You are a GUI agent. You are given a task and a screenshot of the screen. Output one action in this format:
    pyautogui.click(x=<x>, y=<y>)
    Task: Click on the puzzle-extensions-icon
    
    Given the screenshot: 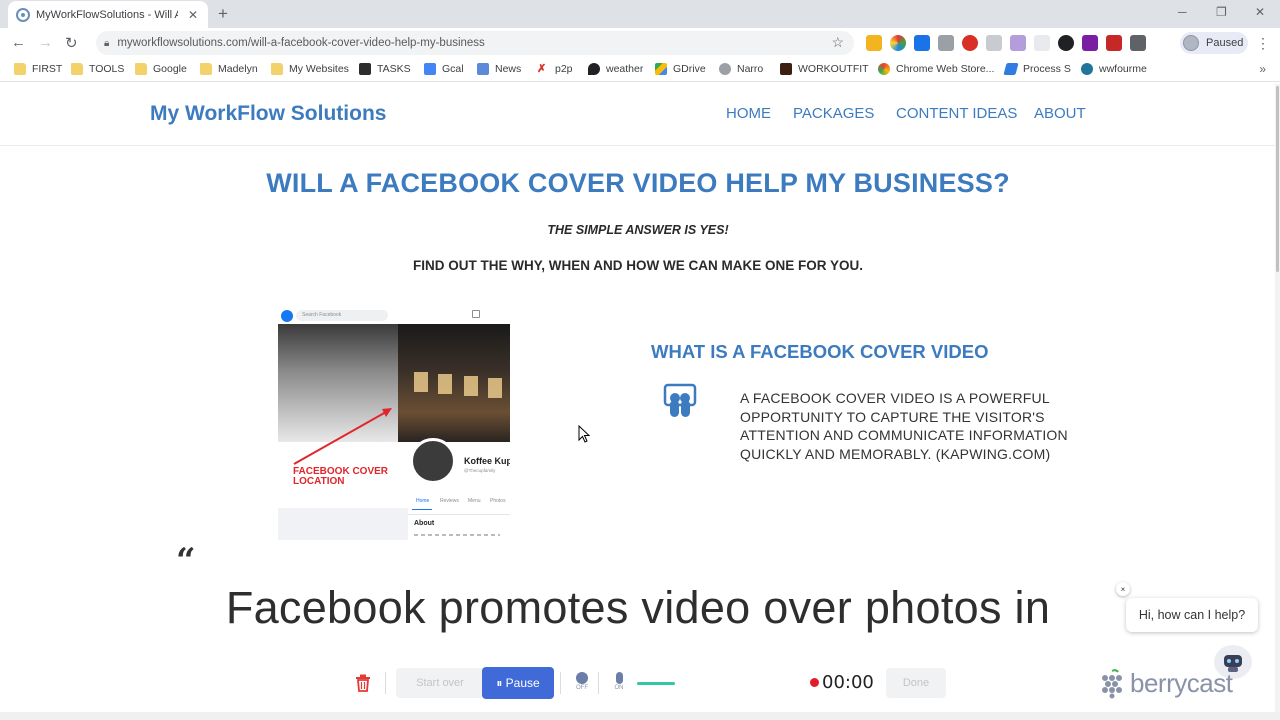 What is the action you would take?
    pyautogui.click(x=1138, y=43)
    